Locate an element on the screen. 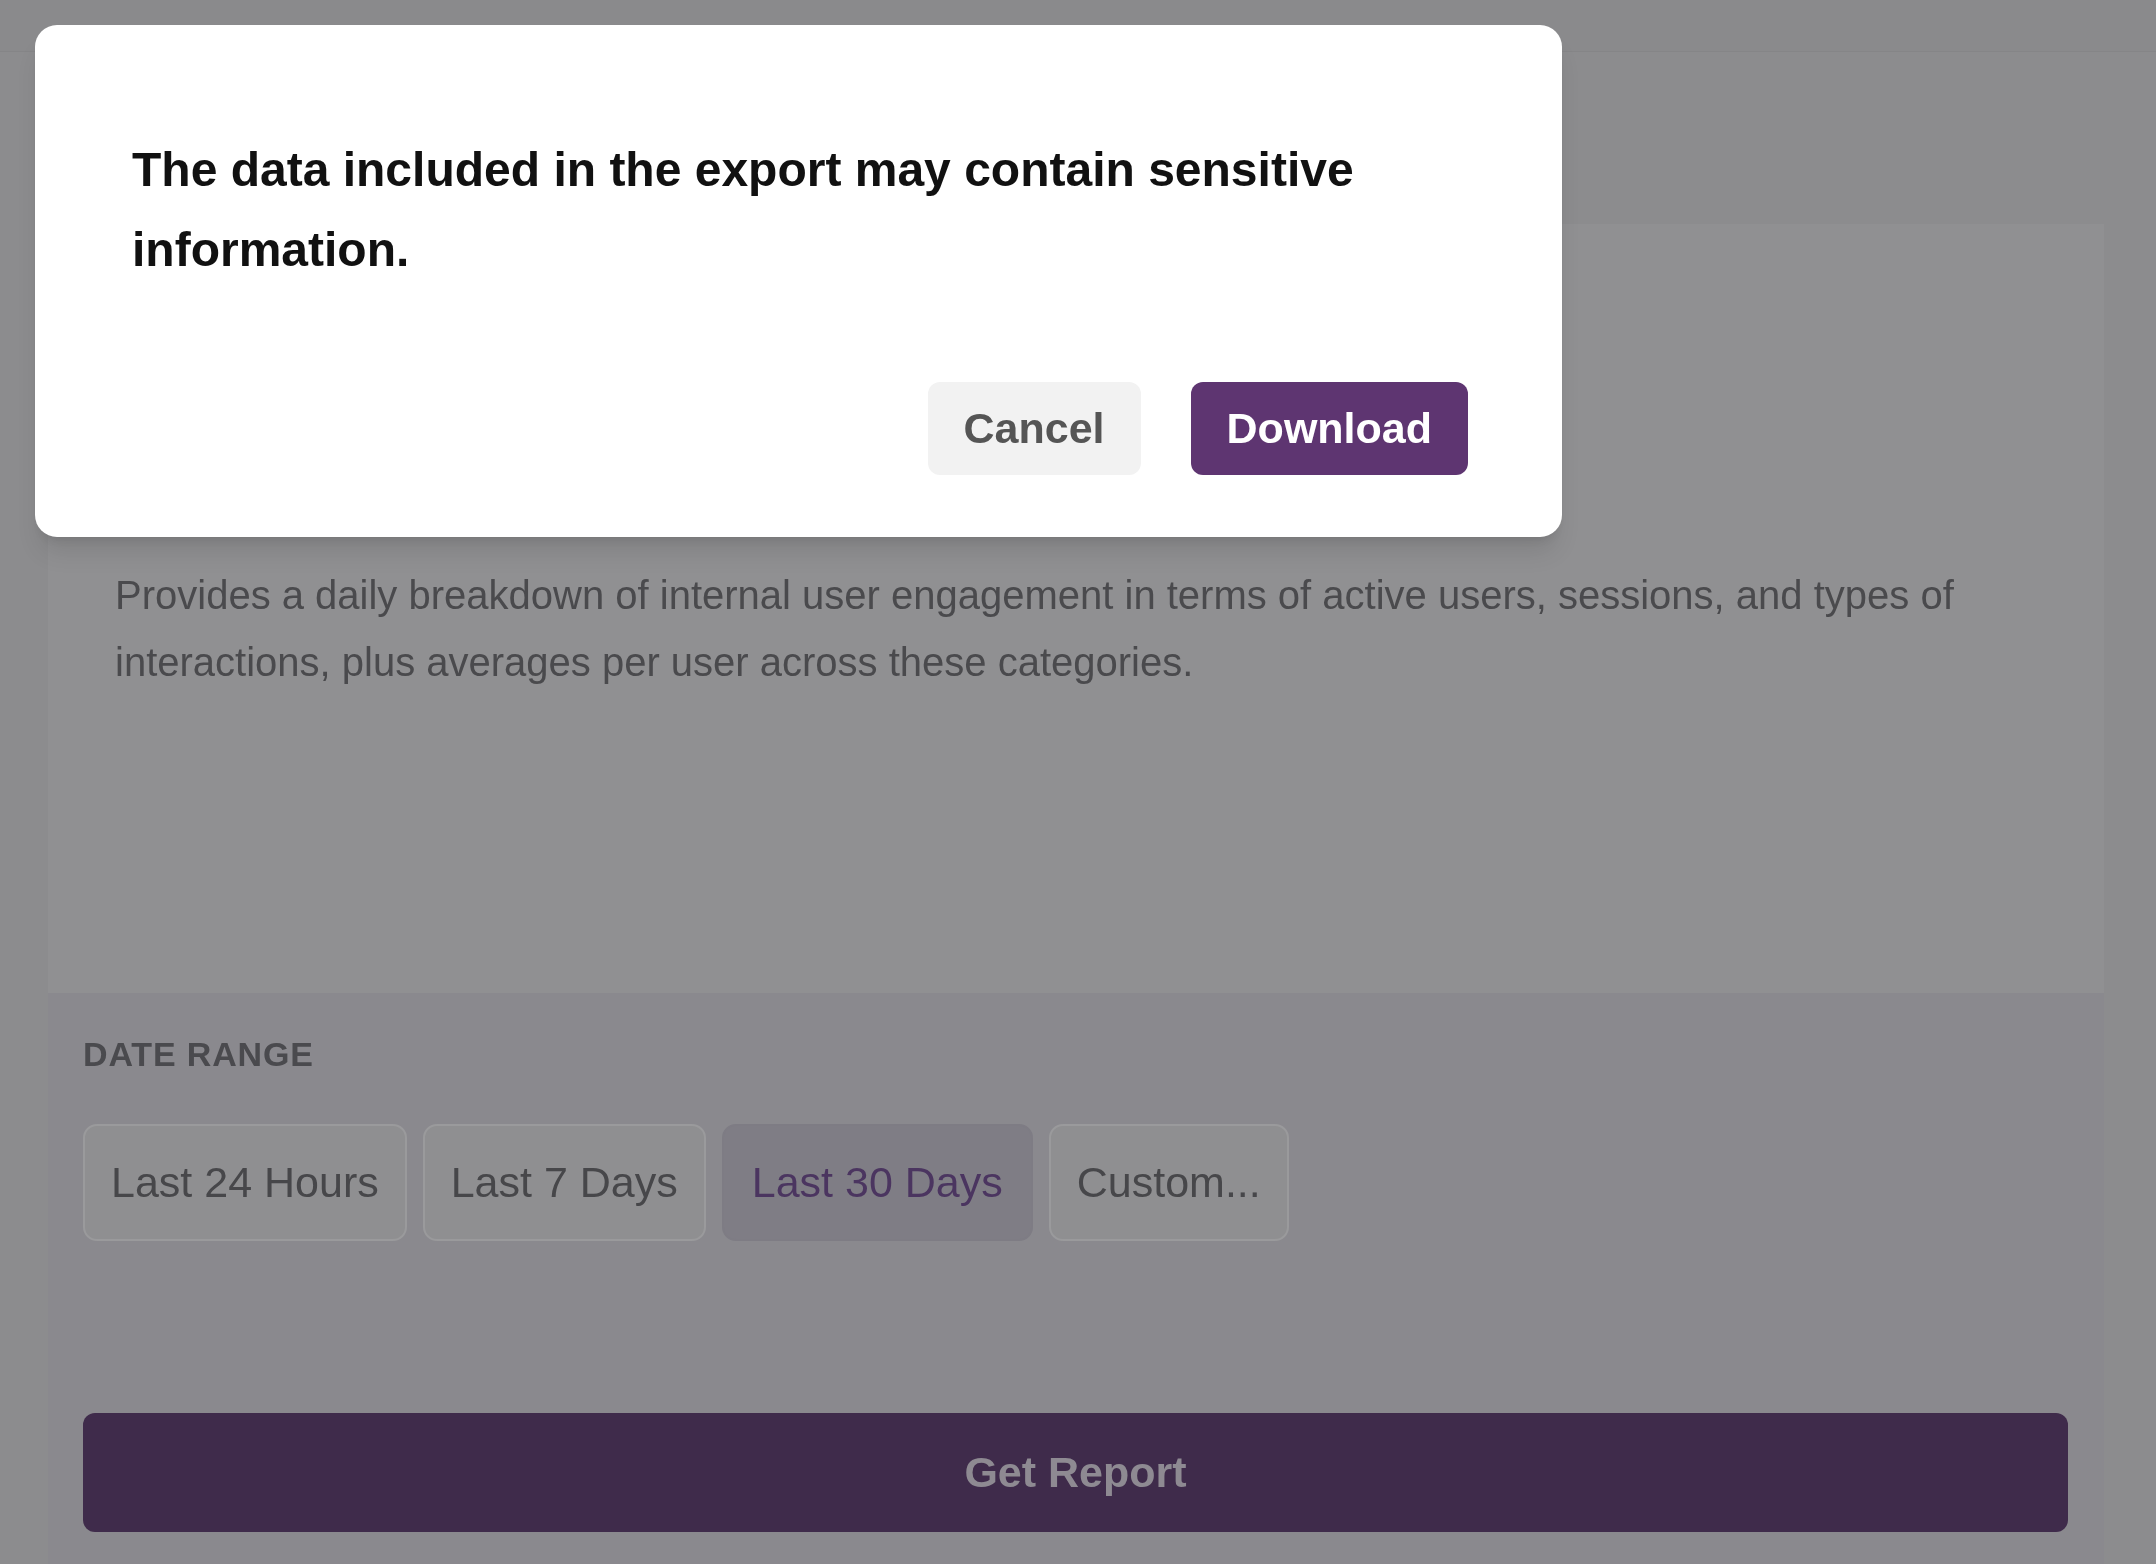  report-description: Provides a daily breakdown of internal user engagement in terms of active users, sessions, and types of interactions, plus averages per user across these categories. is located at coordinates (1035, 629).